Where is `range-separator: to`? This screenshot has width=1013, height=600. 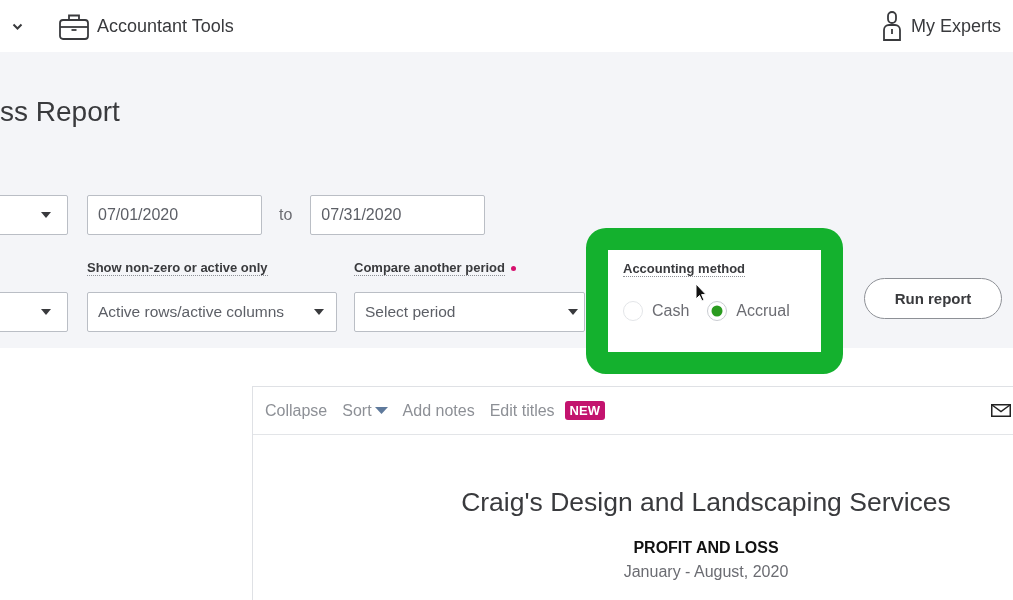
range-separator: to is located at coordinates (286, 215).